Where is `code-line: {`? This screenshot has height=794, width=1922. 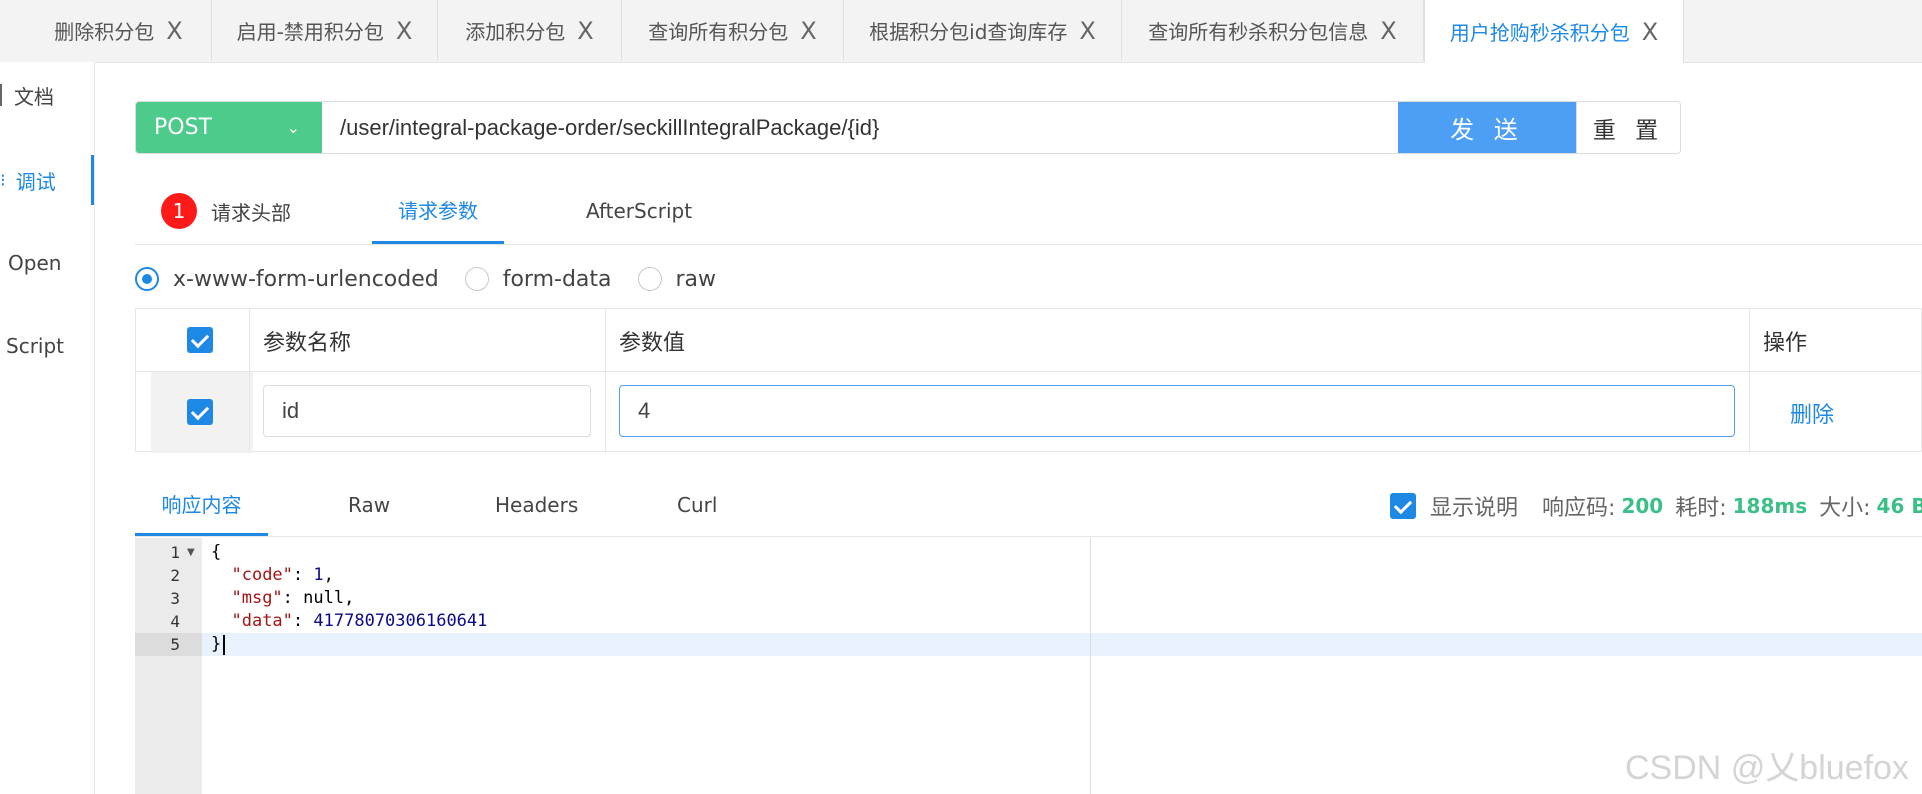
code-line: { is located at coordinates (216, 552).